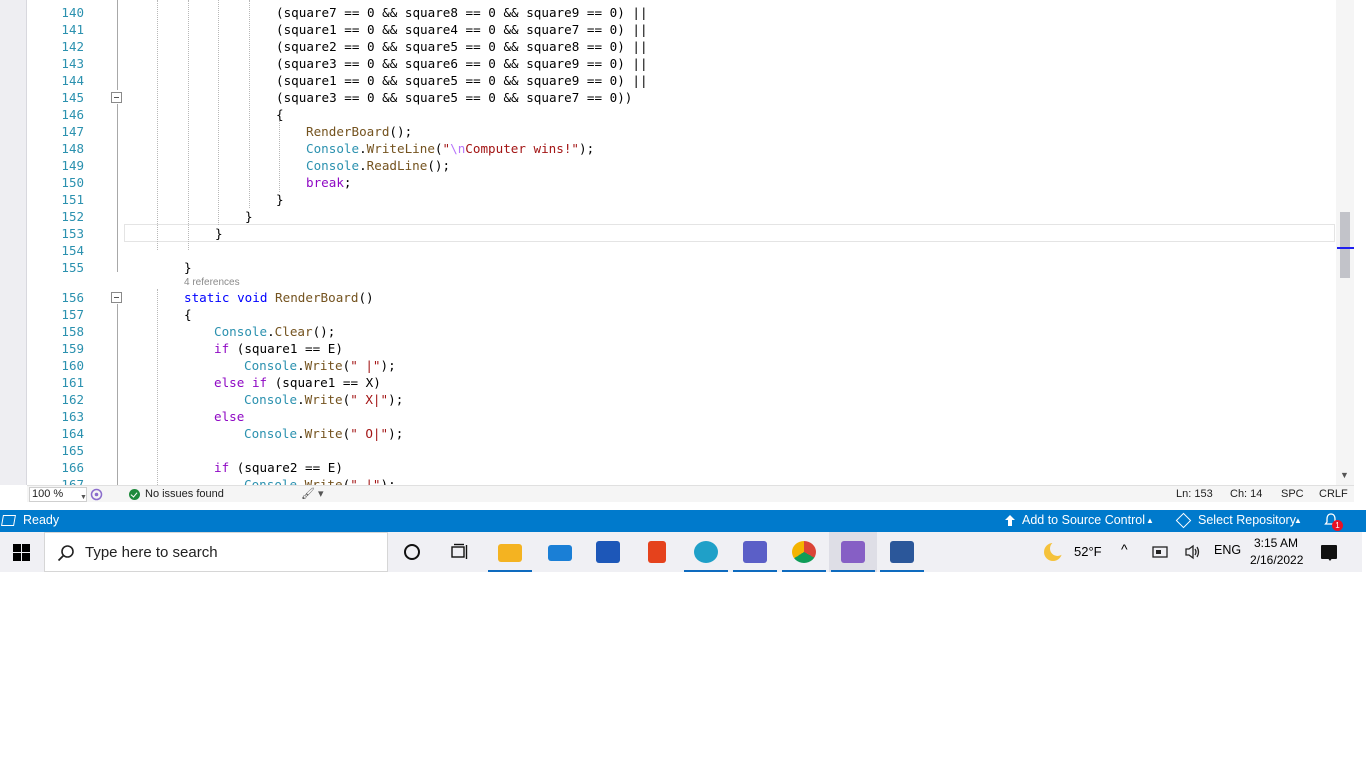  I want to click on taskbar-search-box: Type here to search, so click(216, 552).